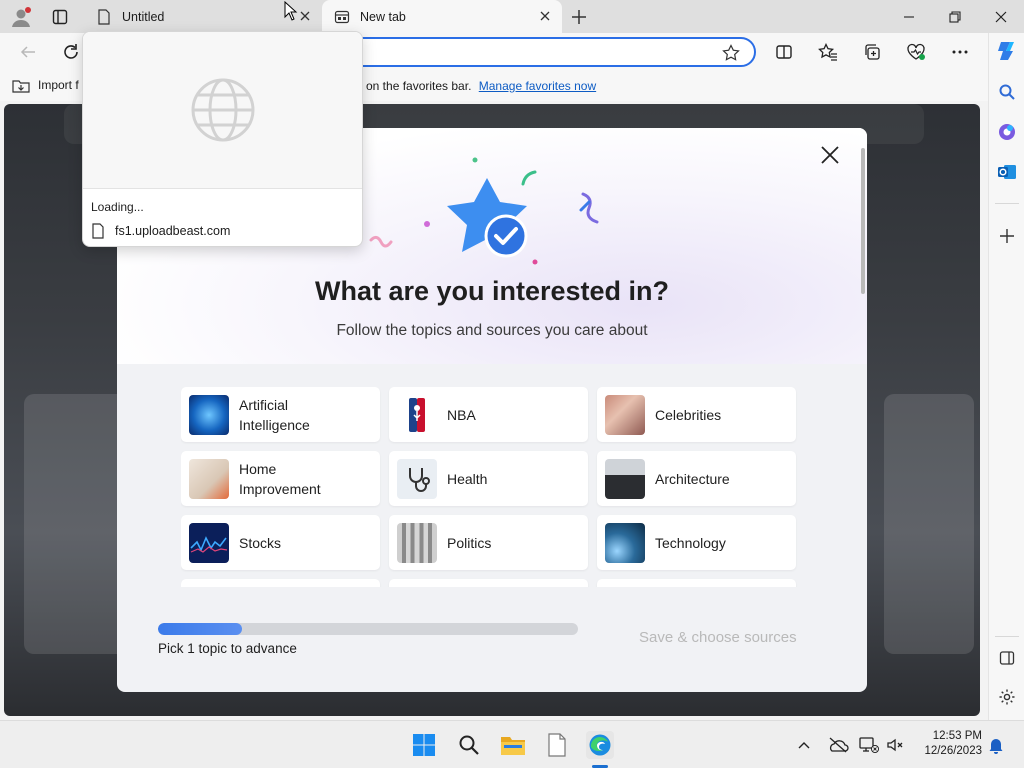 This screenshot has height=768, width=1024. I want to click on topic-label: Architecture, so click(692, 478).